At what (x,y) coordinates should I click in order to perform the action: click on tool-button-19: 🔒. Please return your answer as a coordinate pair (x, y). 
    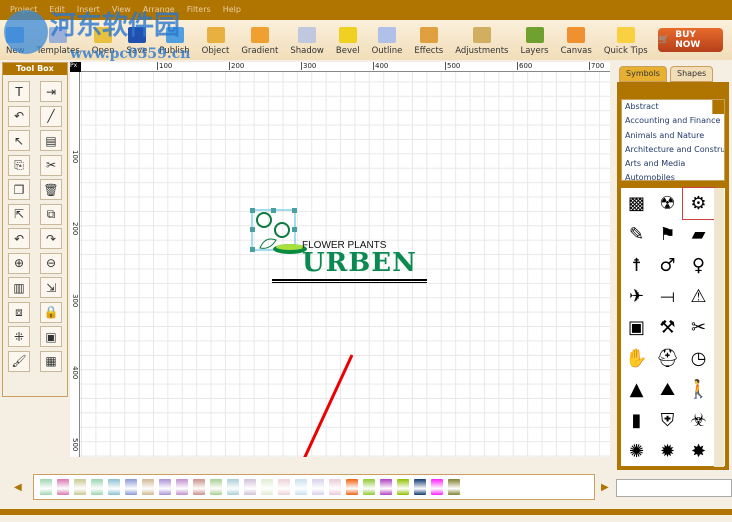
    Looking at the image, I should click on (51, 312).